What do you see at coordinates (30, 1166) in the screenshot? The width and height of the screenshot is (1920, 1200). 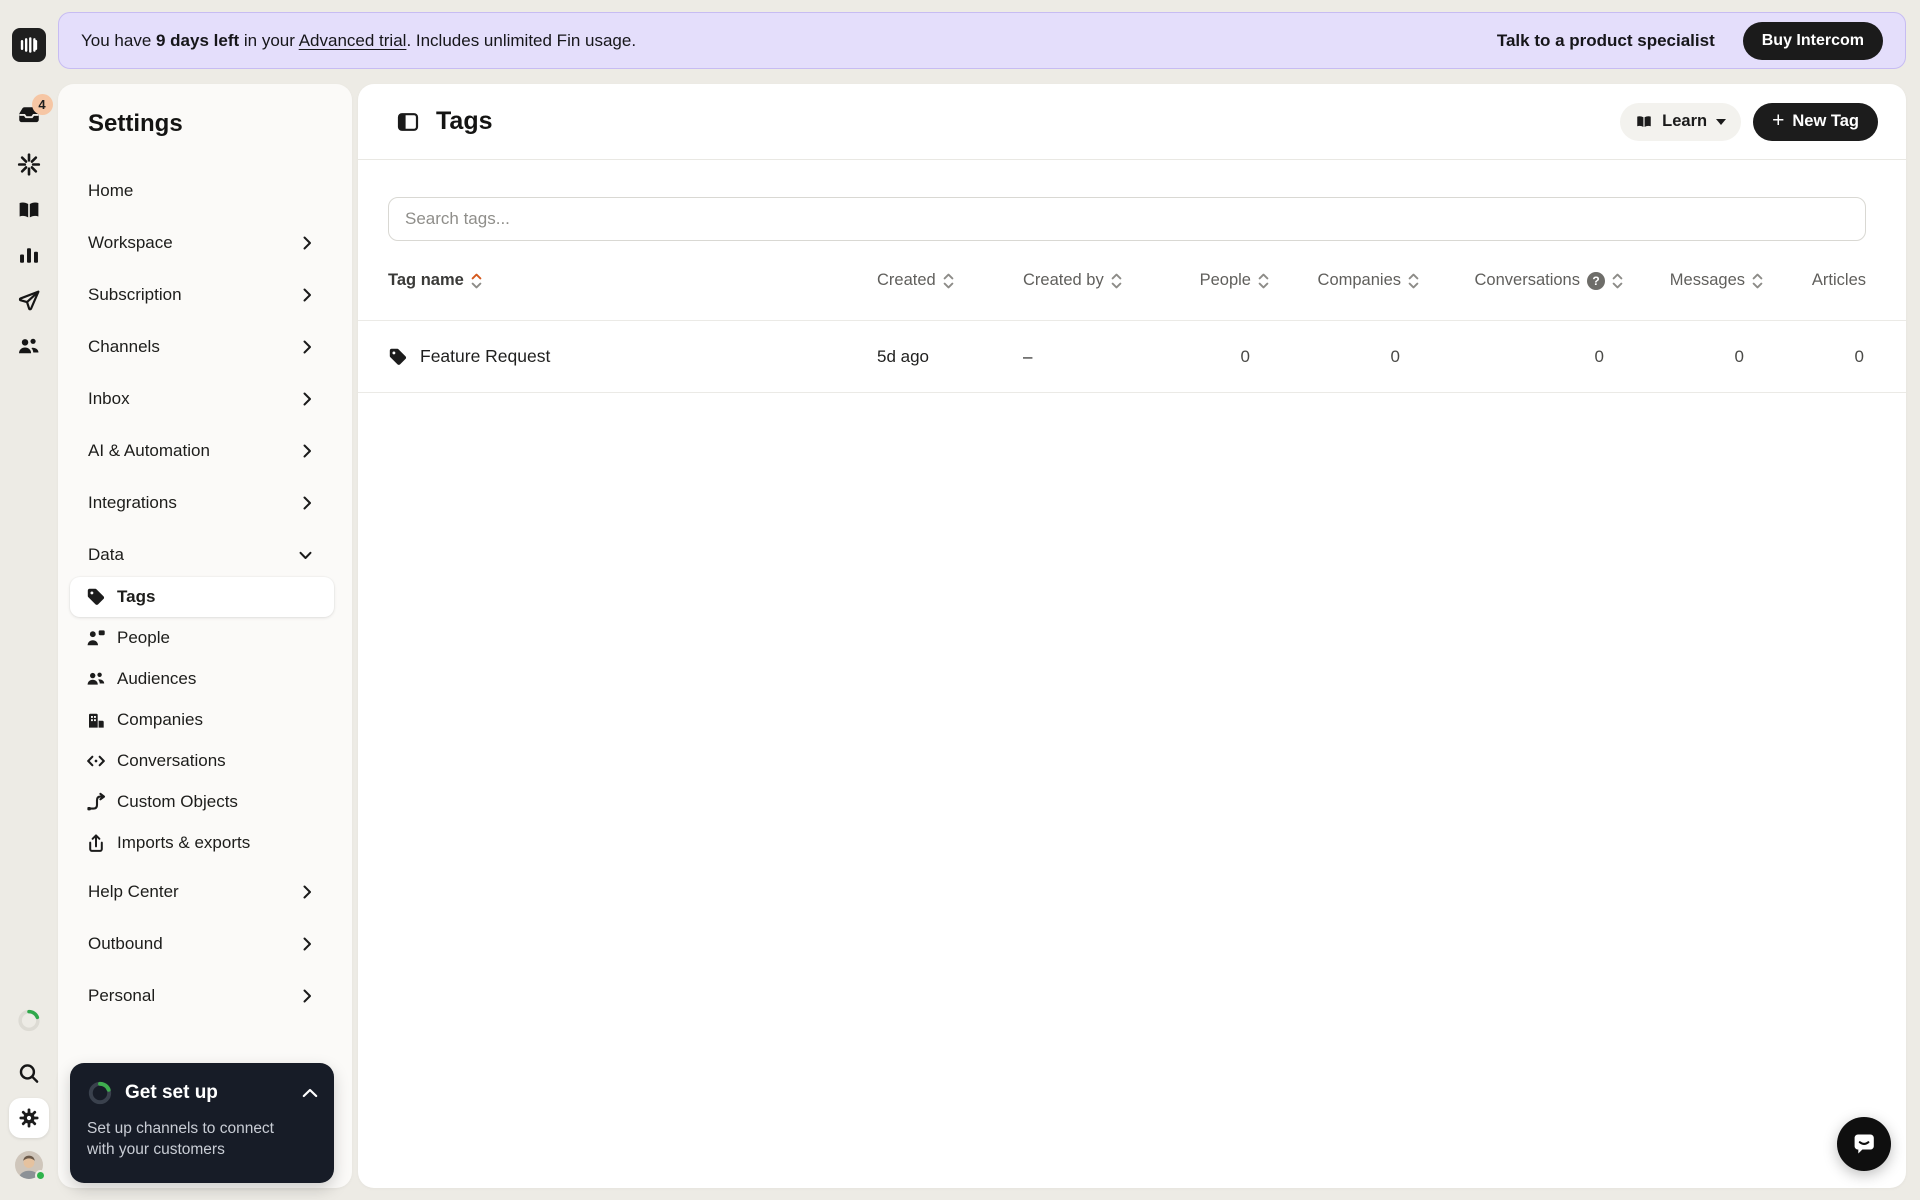 I see `account-avatar` at bounding box center [30, 1166].